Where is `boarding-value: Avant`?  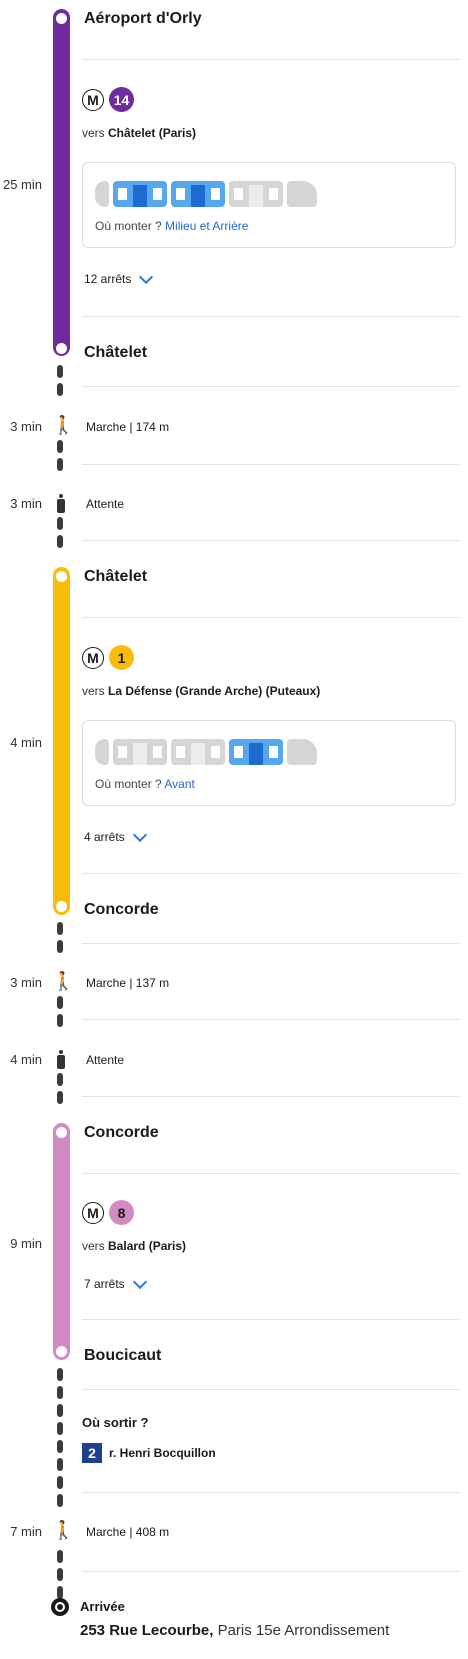 boarding-value: Avant is located at coordinates (179, 784).